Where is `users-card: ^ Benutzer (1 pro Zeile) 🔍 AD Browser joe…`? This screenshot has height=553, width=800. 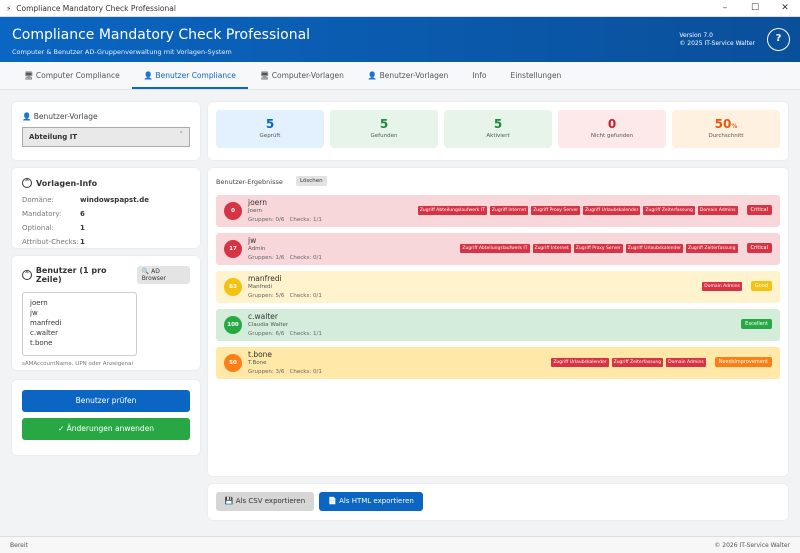
users-card: ^ Benutzer (1 pro Zeile) 🔍 AD Browser joe… is located at coordinates (106, 313).